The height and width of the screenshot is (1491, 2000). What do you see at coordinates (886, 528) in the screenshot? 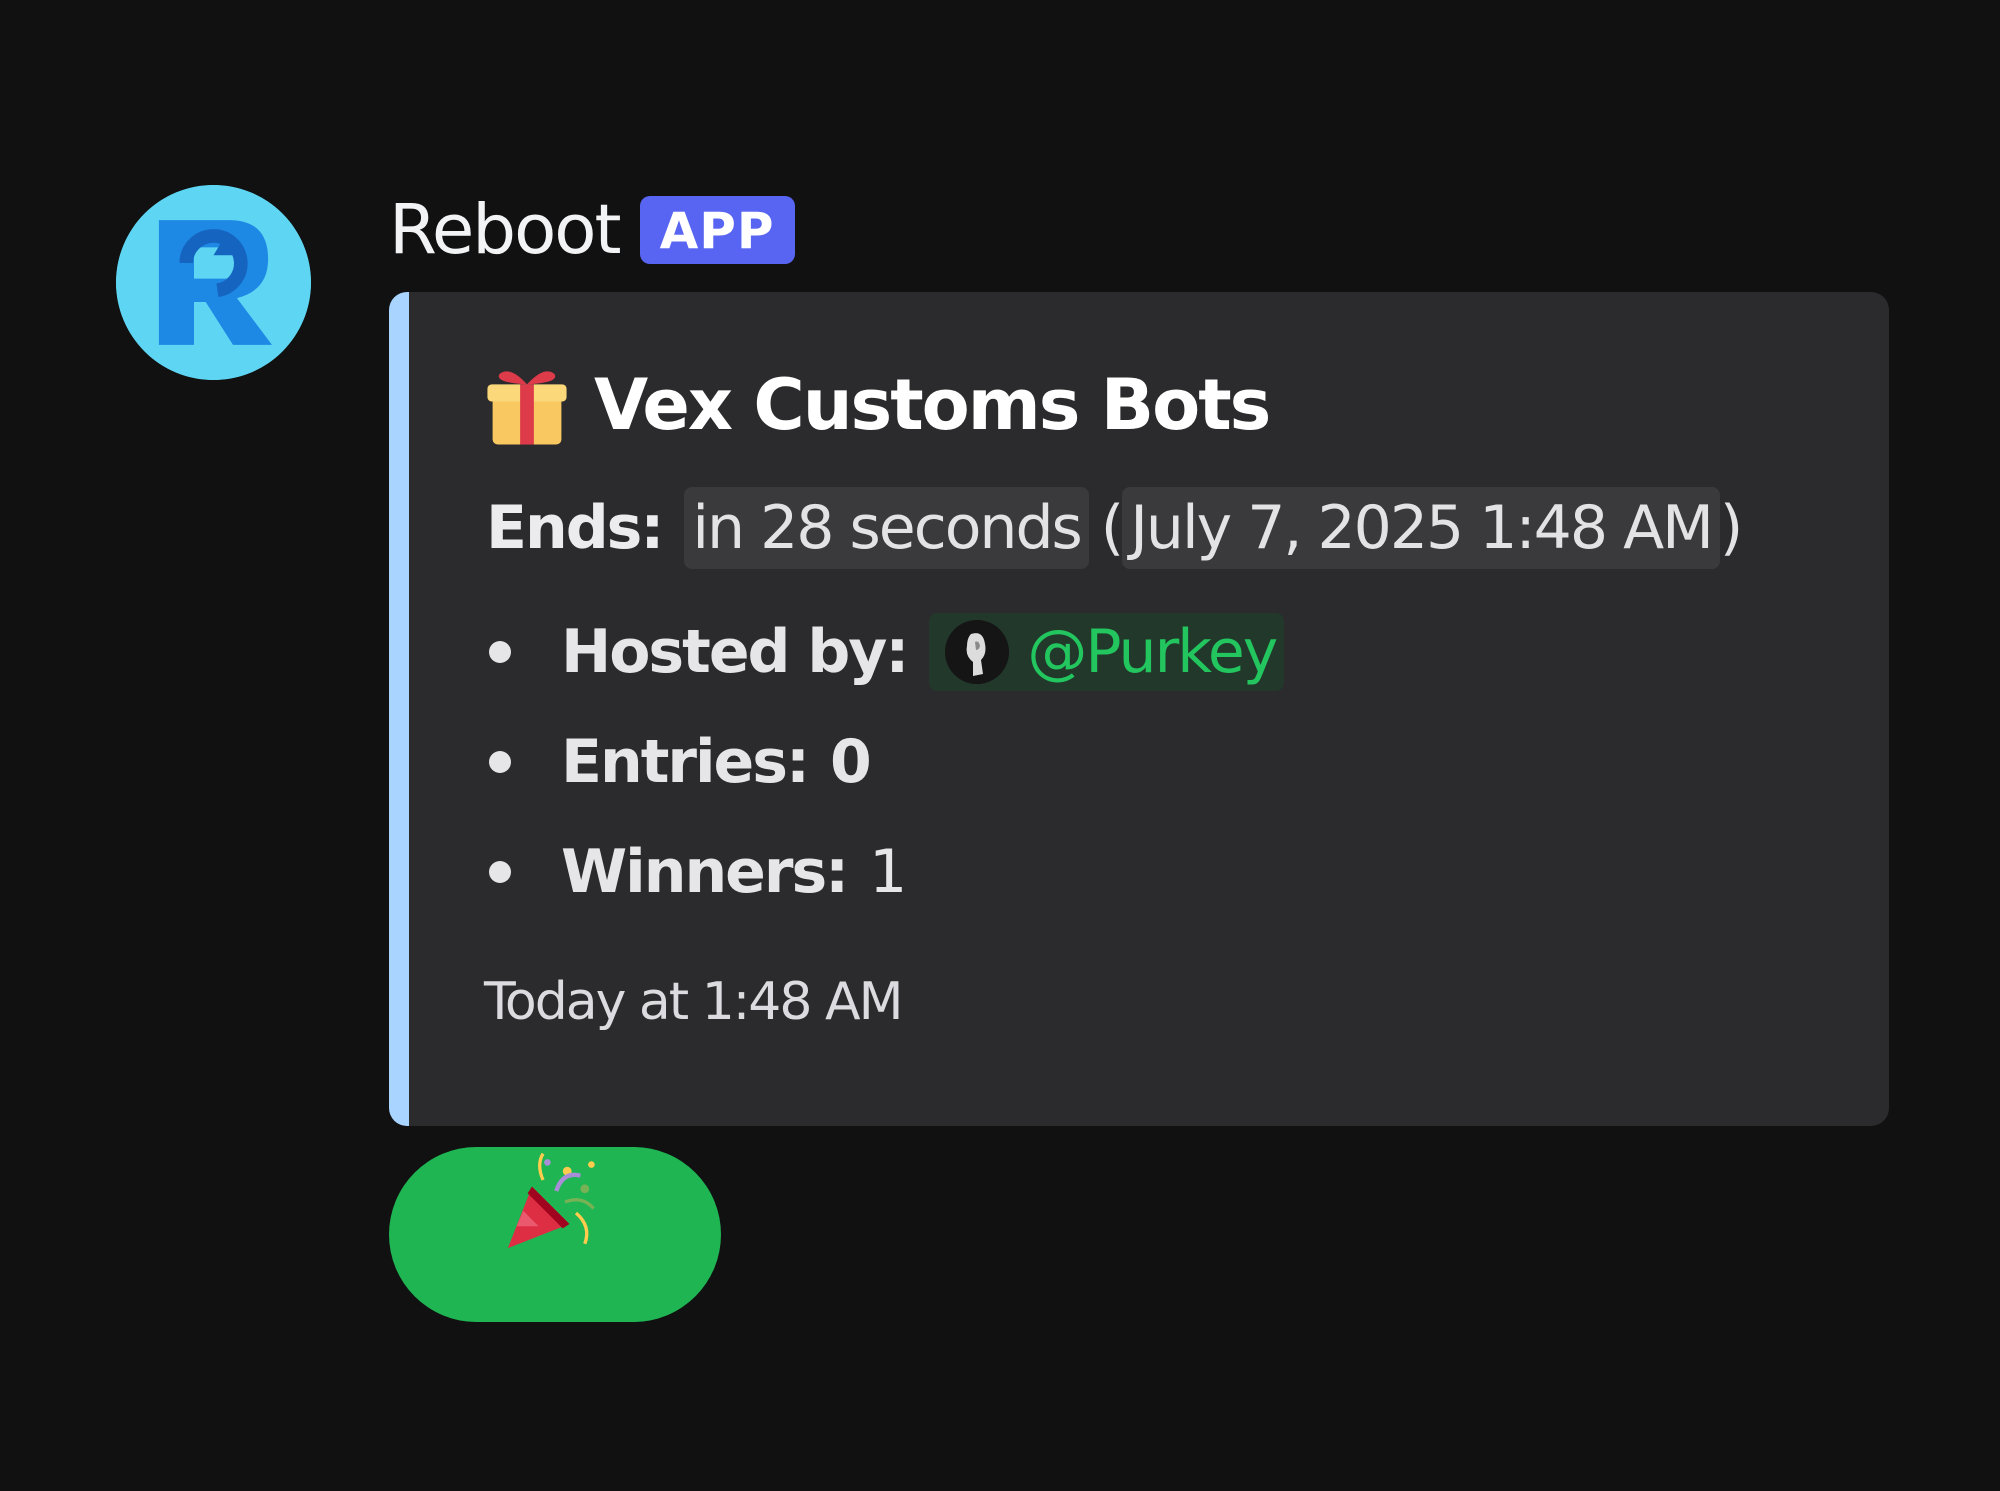
I see `relative-timestamp: in 28 seconds` at bounding box center [886, 528].